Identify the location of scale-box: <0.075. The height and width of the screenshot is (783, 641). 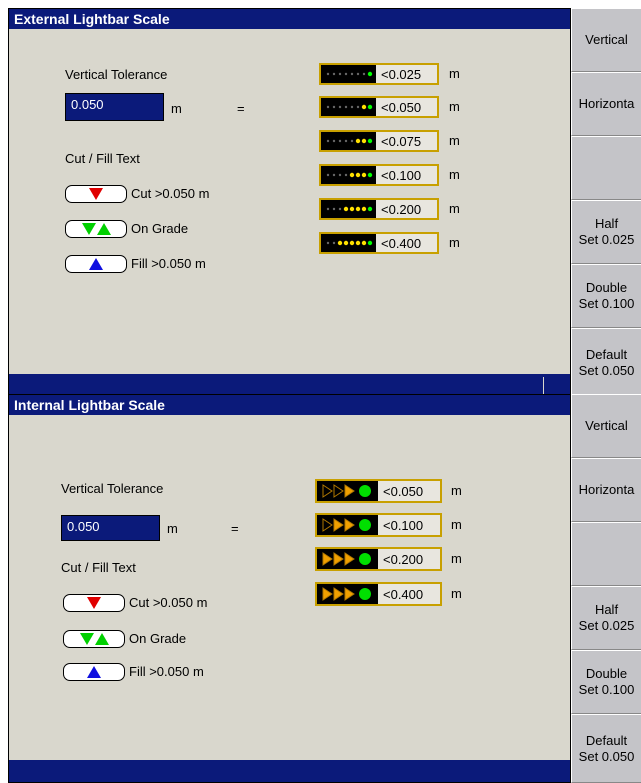
(379, 141).